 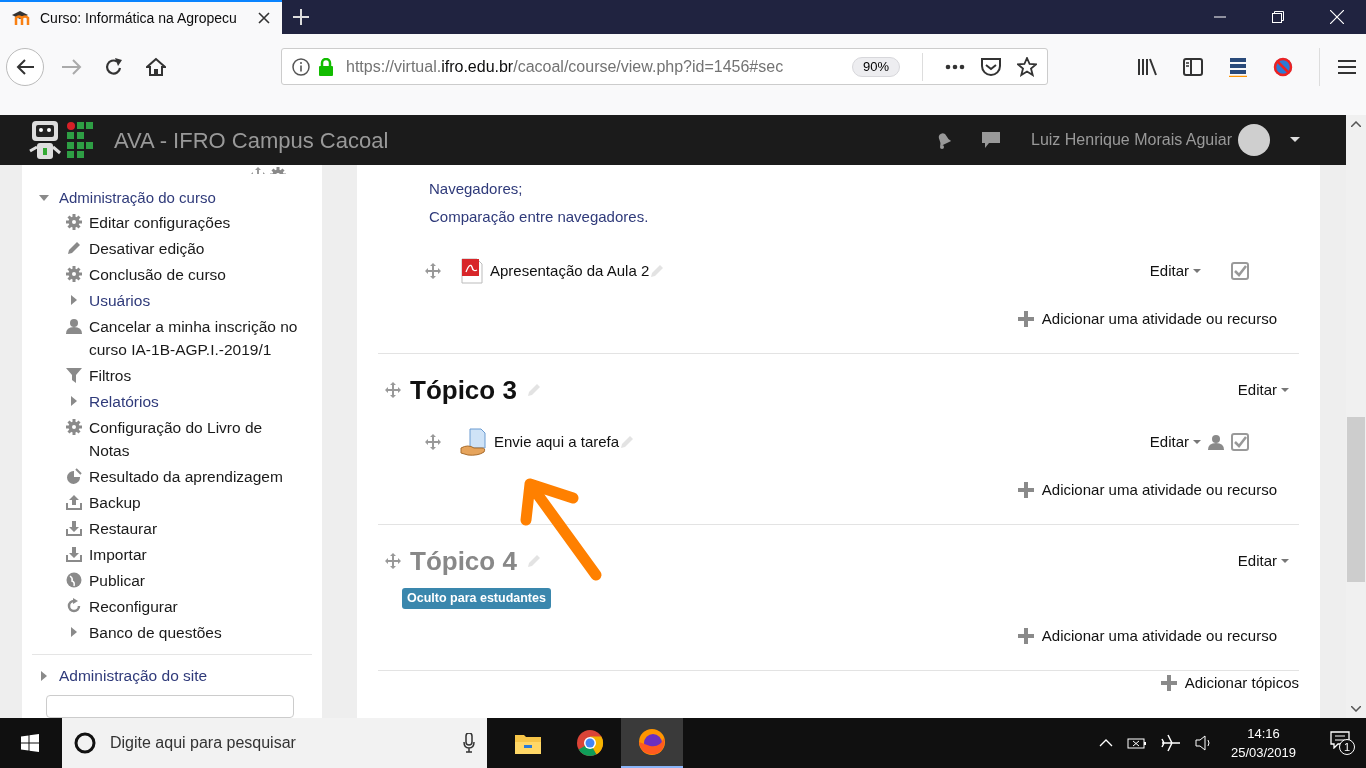 I want to click on volume-icon, so click(x=1203, y=743).